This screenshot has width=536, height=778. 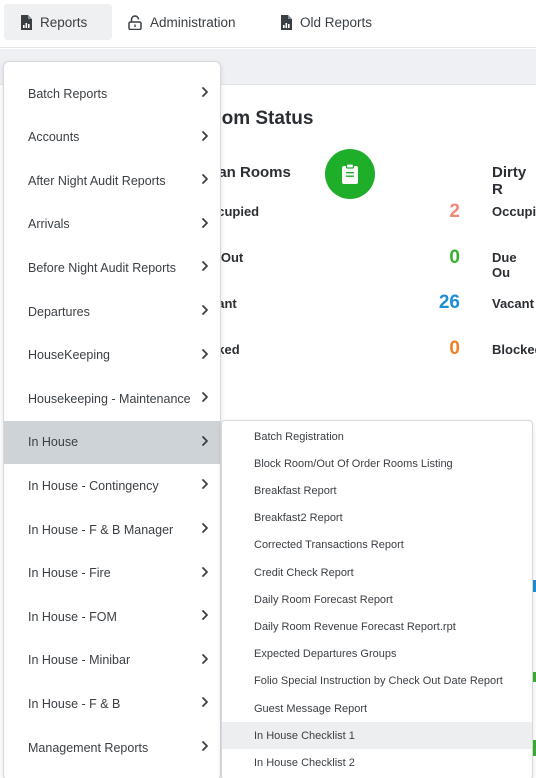 I want to click on menu-item-in-house-minibar: In House - Minibar, so click(x=112, y=660).